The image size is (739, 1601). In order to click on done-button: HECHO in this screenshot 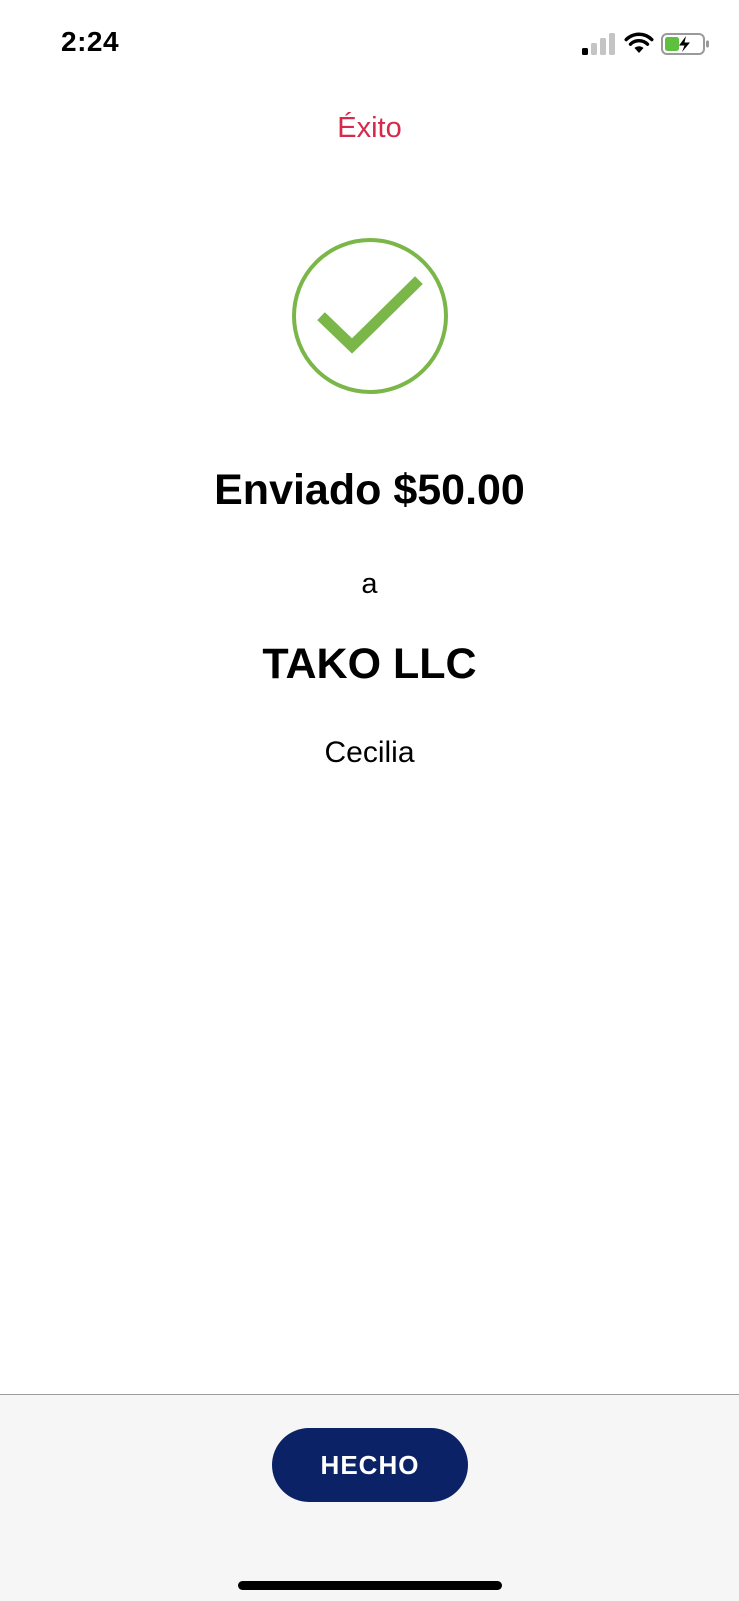, I will do `click(370, 1465)`.